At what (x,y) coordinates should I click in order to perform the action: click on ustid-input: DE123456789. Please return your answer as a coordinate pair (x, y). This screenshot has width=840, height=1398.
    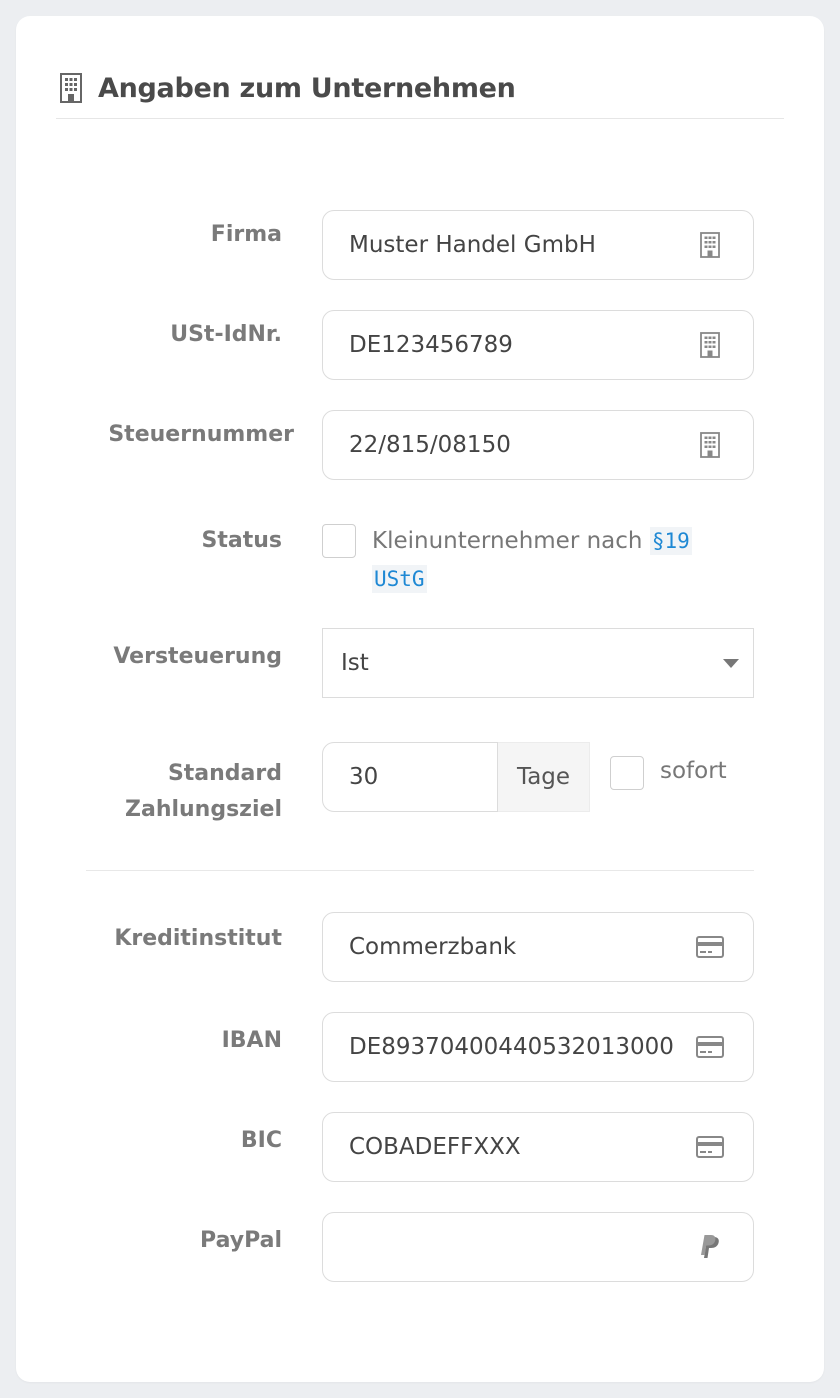
    Looking at the image, I should click on (538, 345).